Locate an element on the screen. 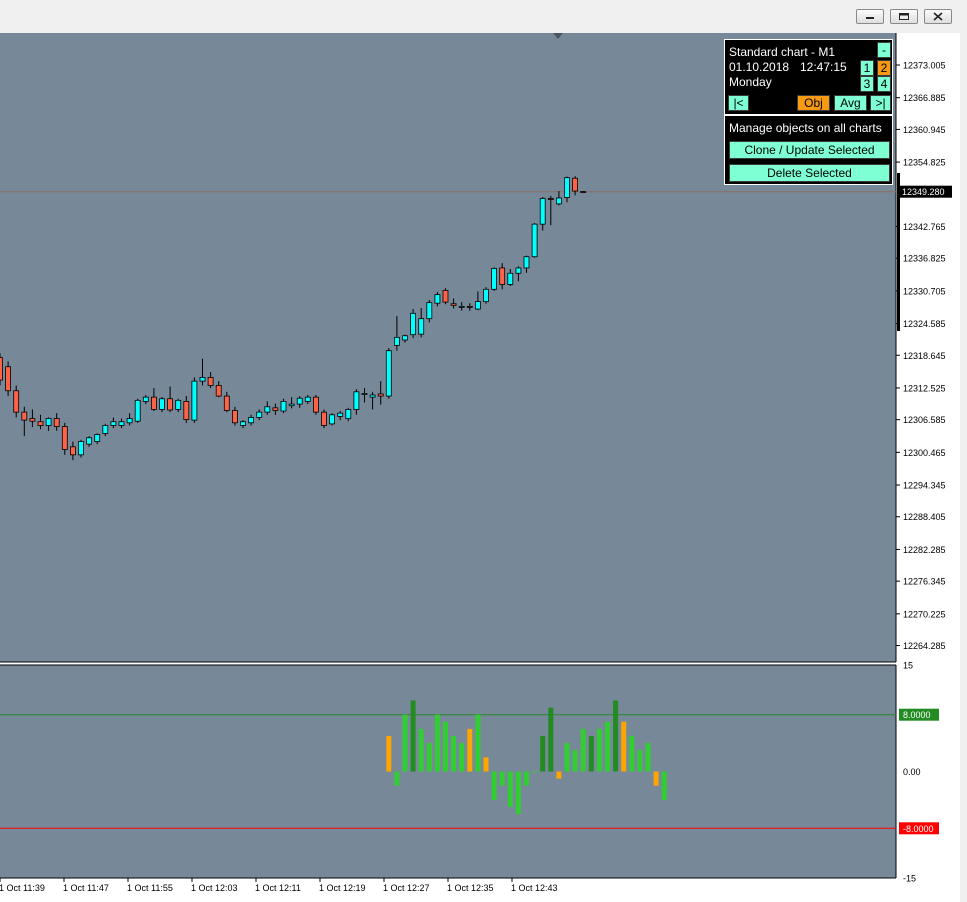  minimize-icon is located at coordinates (870, 18).